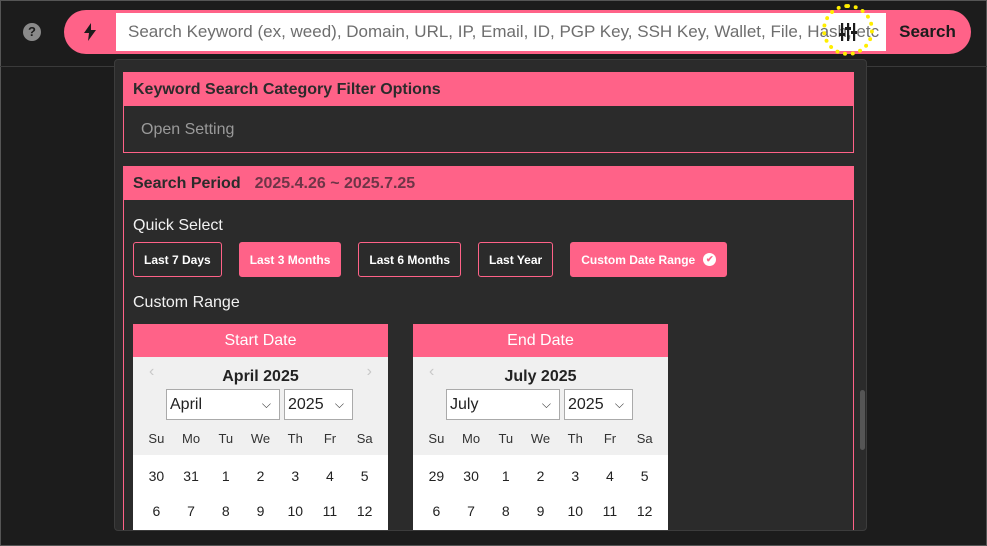  I want to click on quick-last-3-months-button: Last 3 Months, so click(290, 259).